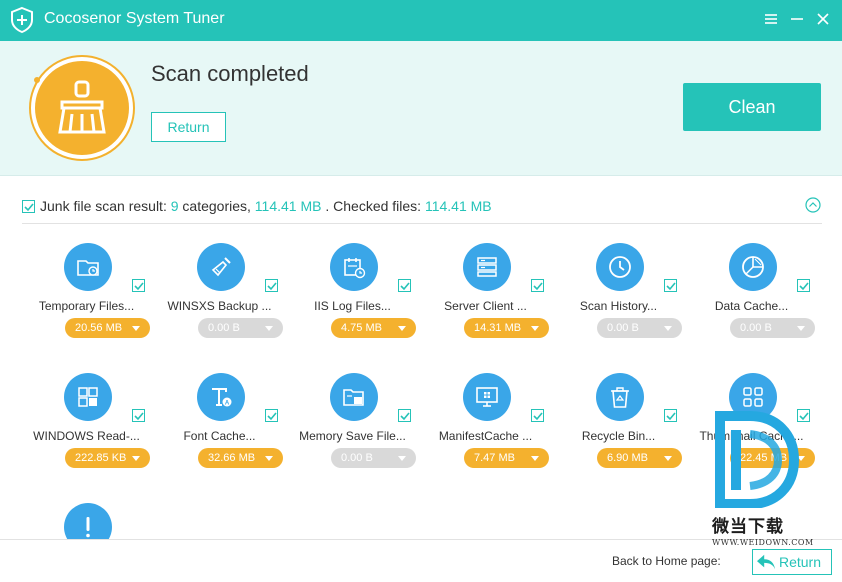 This screenshot has height=582, width=842. Describe the element at coordinates (28, 206) in the screenshot. I see `select-all-checkbox` at that location.